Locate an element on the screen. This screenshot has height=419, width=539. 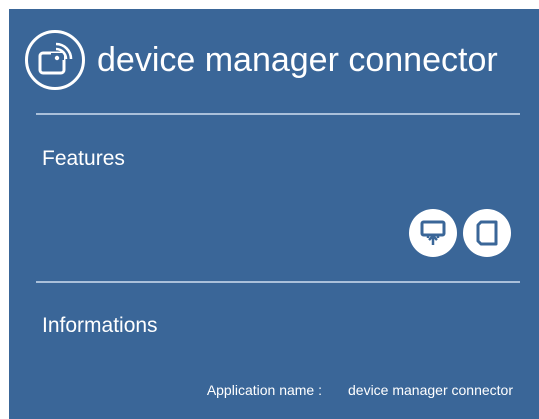
device-signal-icon is located at coordinates (55, 60).